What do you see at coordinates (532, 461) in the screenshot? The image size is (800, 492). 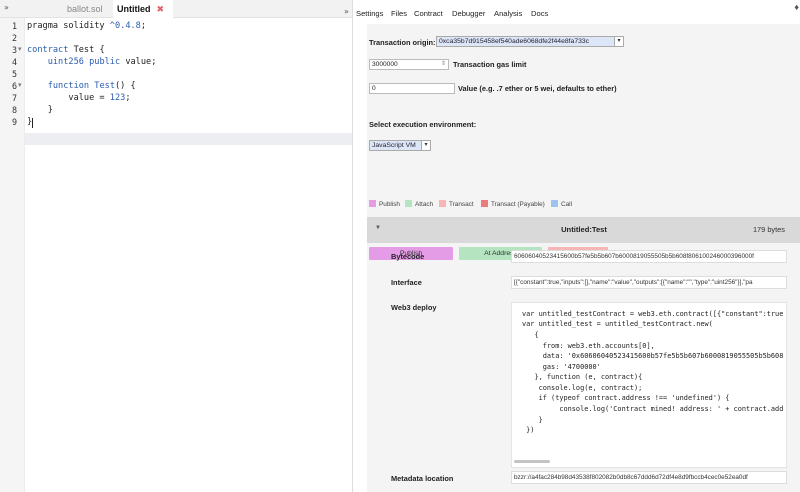 I see `horizontal-scrollbar` at bounding box center [532, 461].